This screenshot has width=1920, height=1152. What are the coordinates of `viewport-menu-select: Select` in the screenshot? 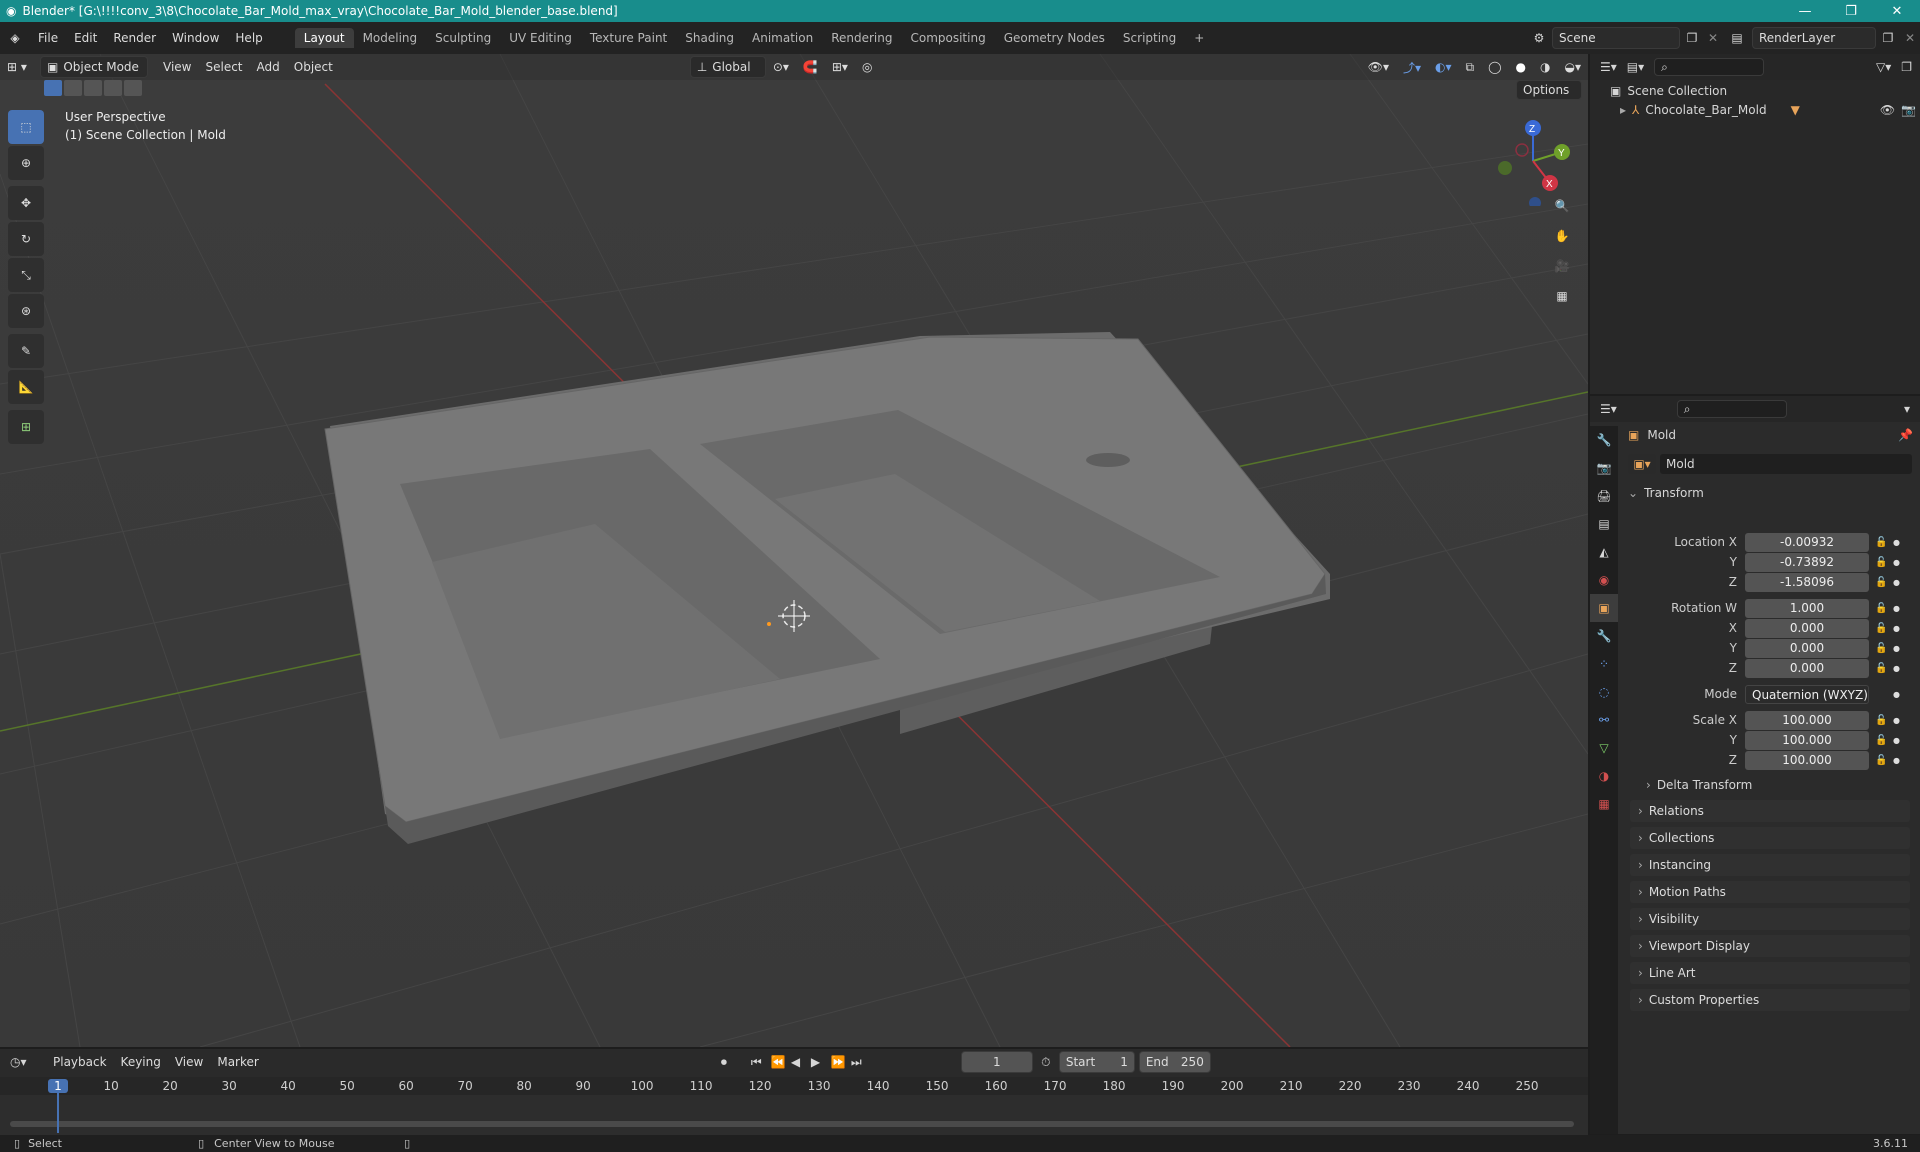 It's located at (223, 67).